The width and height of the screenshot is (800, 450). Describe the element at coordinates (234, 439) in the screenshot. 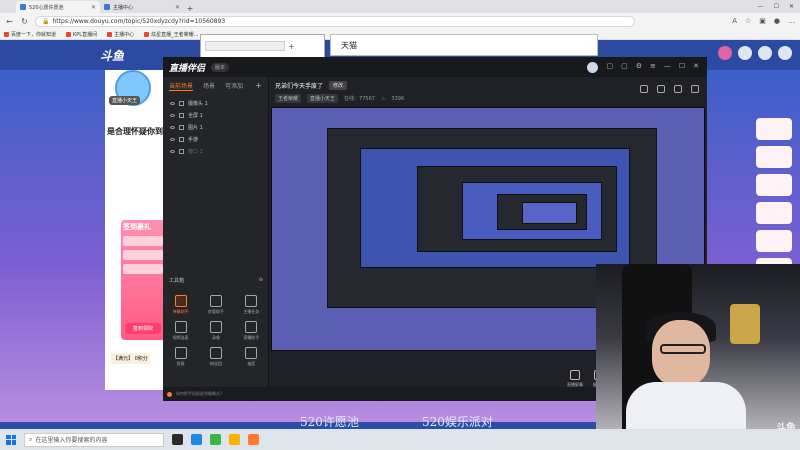

I see `folder-icon` at that location.